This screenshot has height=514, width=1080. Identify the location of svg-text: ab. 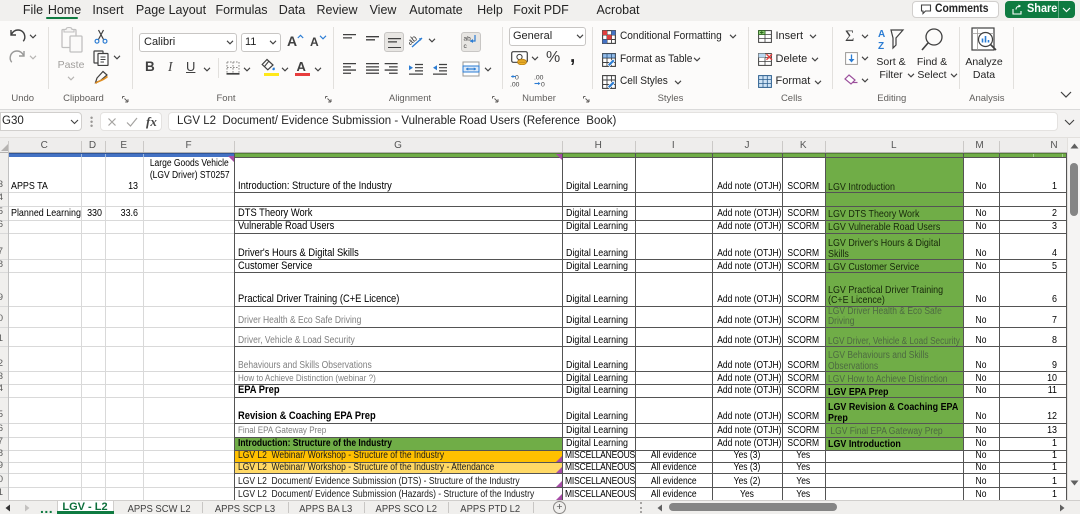
(468, 39).